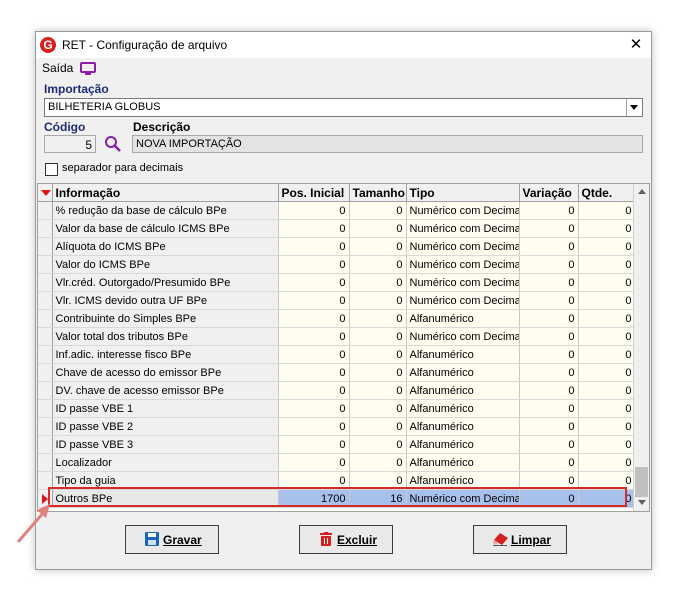  What do you see at coordinates (387, 144) in the screenshot?
I see `descricao-field: NOVA IMPORTAÇÃO` at bounding box center [387, 144].